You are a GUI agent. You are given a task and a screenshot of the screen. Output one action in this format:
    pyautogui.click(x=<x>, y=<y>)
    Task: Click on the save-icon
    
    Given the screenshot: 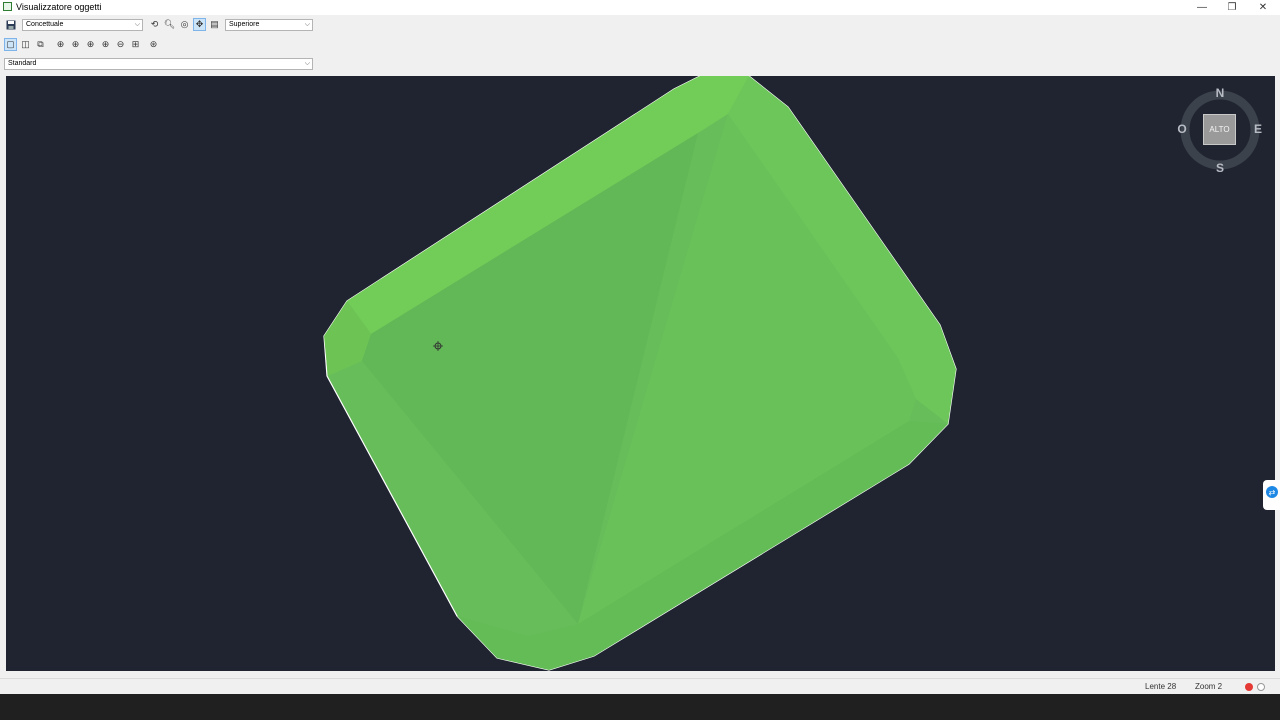 What is the action you would take?
    pyautogui.click(x=10, y=24)
    